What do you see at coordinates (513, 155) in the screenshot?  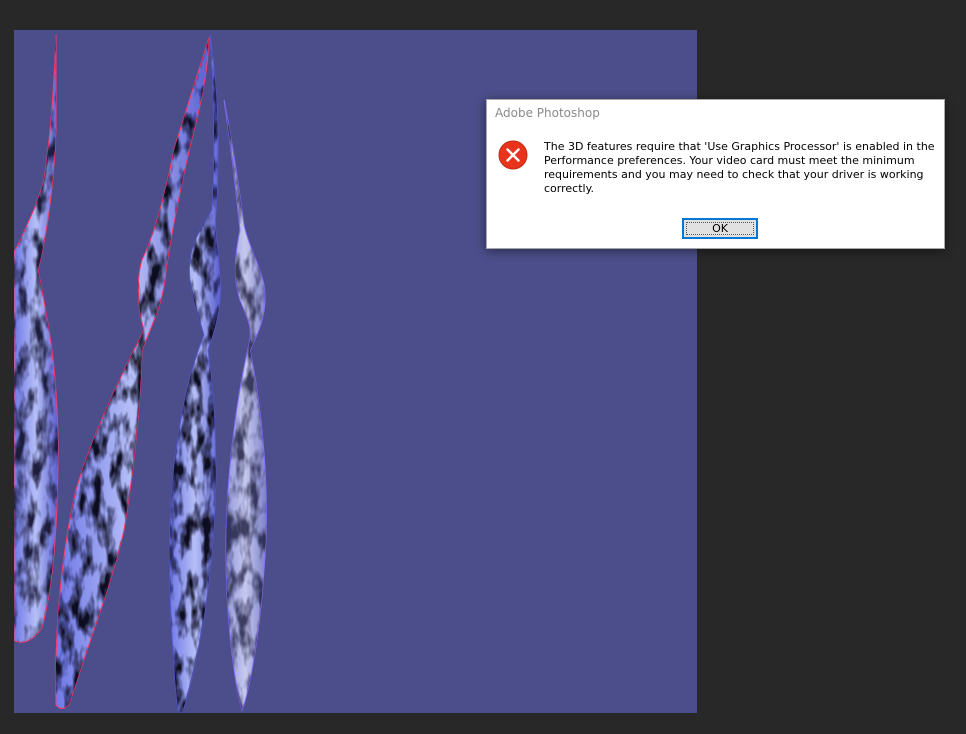 I see `error-icon` at bounding box center [513, 155].